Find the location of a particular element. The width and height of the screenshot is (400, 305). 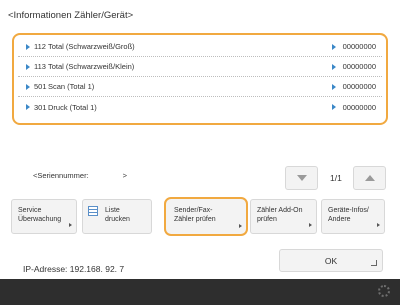

scroll-up-button is located at coordinates (369, 178).